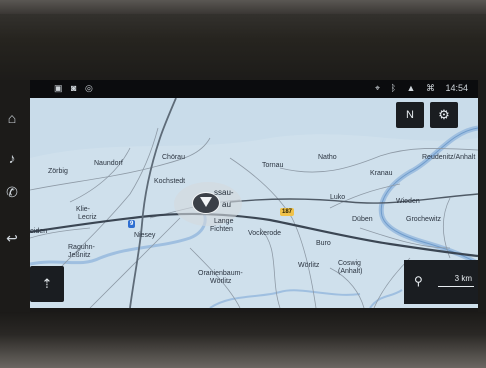 The height and width of the screenshot is (368, 486). I want to click on place-buro: Buro, so click(323, 243).